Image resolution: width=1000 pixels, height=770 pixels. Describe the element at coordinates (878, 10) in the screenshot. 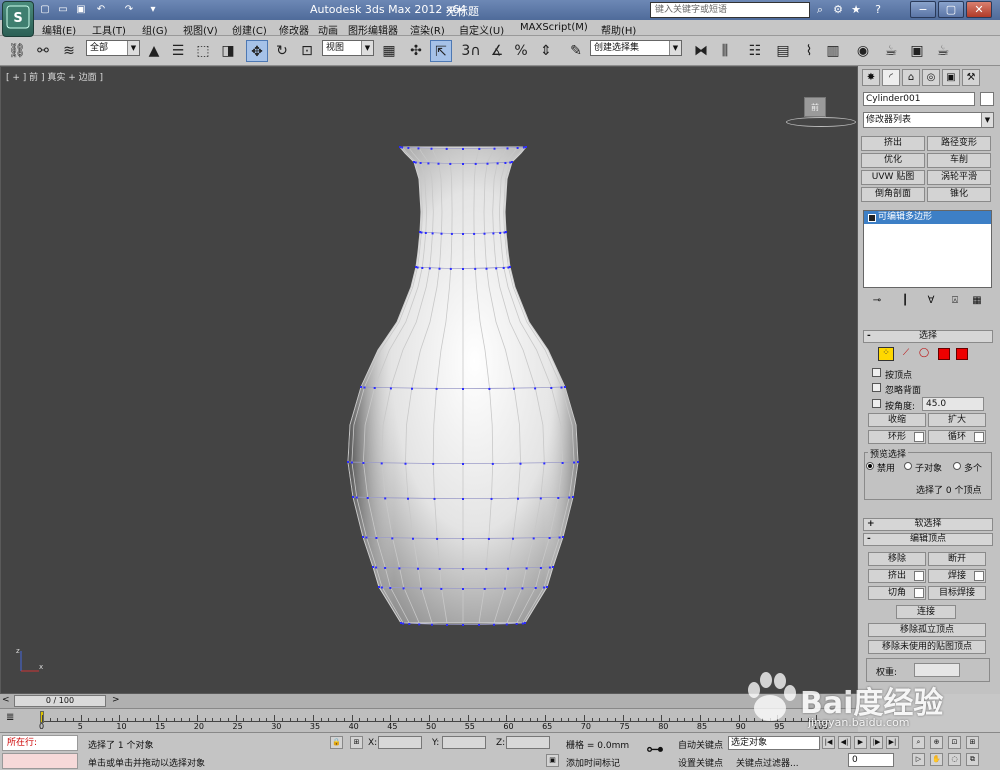

I see `help-icon: ?` at that location.